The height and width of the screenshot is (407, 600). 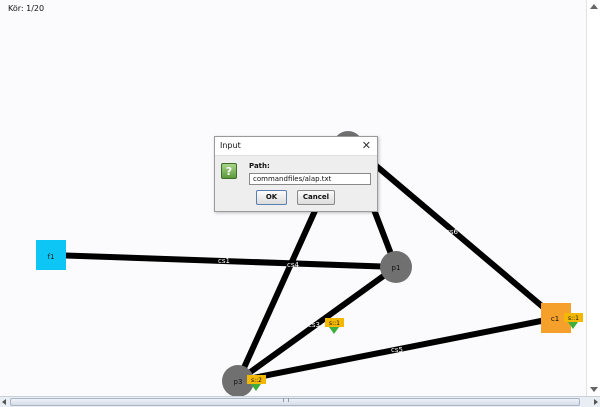 I want to click on edge-label-cs1: cs1, so click(x=224, y=261).